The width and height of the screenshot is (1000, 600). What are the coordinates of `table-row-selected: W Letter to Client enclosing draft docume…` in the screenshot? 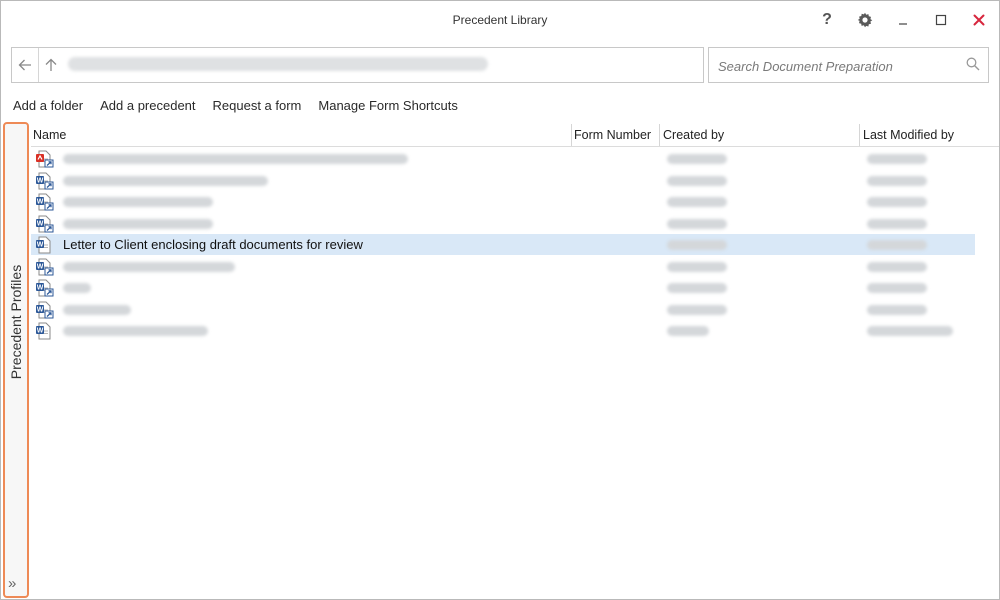 It's located at (503, 244).